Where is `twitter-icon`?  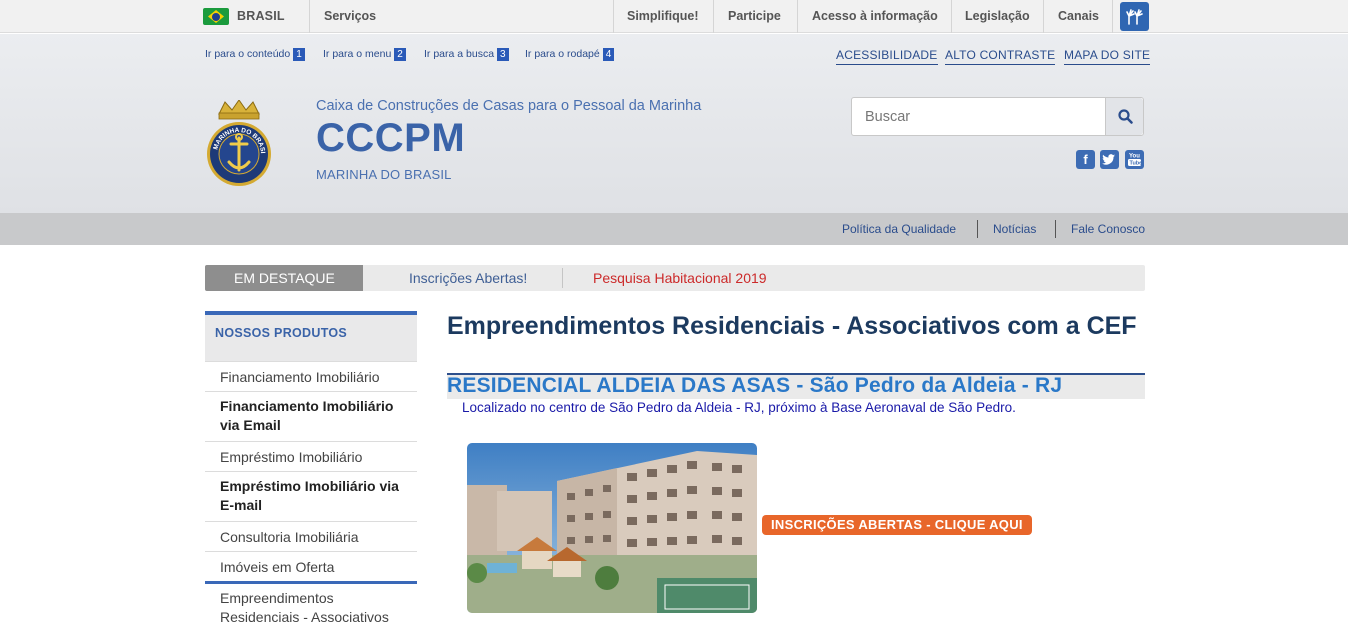
twitter-icon is located at coordinates (1109, 159).